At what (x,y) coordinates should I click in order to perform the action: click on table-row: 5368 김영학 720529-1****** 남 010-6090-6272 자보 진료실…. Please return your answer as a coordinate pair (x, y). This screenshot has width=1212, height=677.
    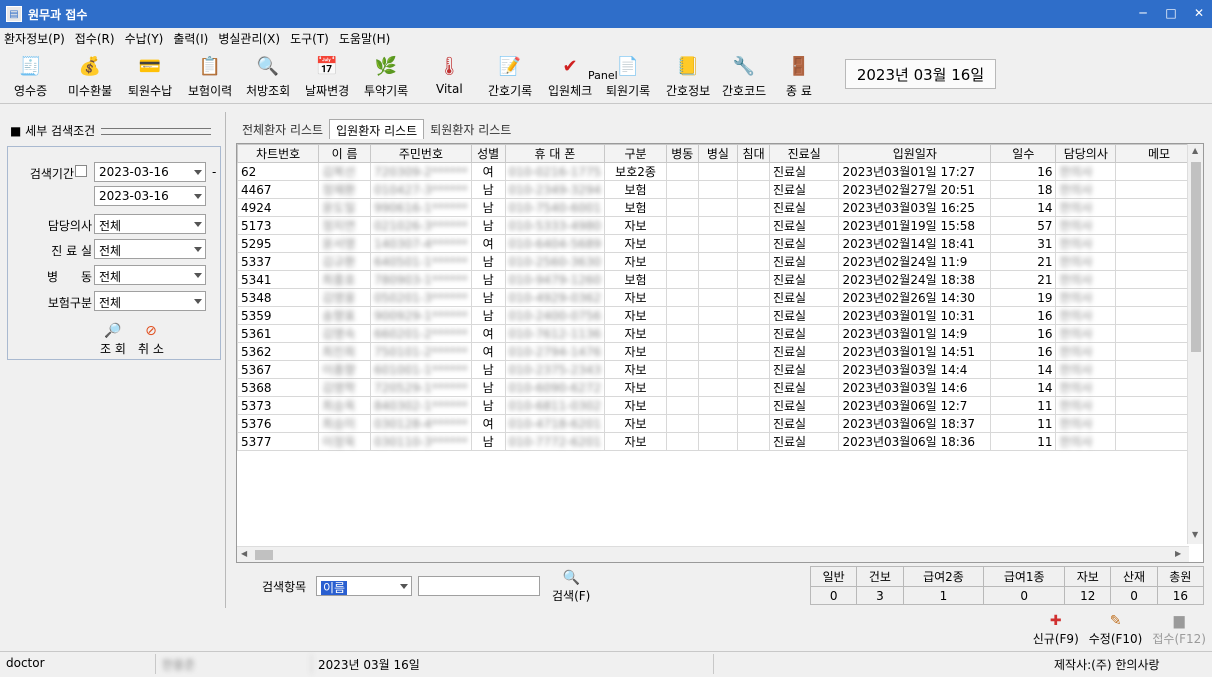
    Looking at the image, I should click on (720, 387).